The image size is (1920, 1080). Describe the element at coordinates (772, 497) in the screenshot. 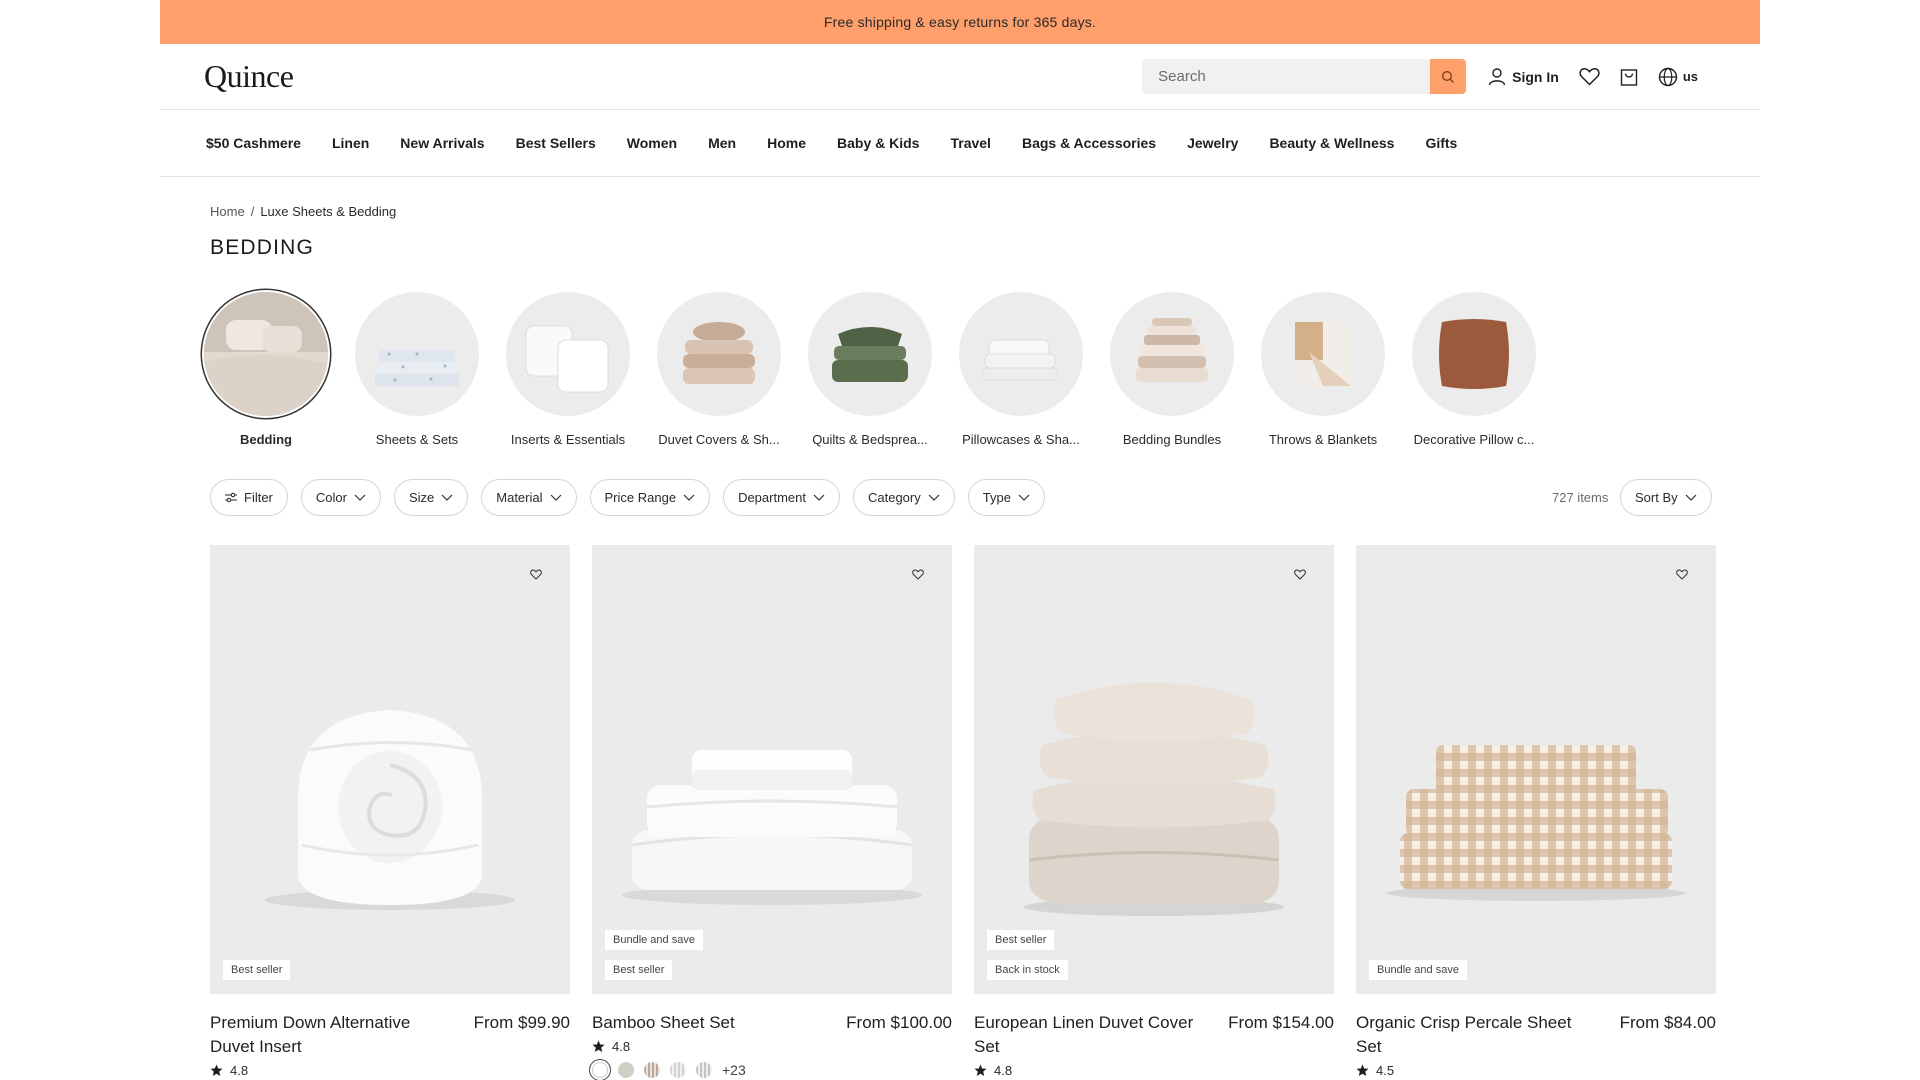

I see `pill-label: Department` at that location.